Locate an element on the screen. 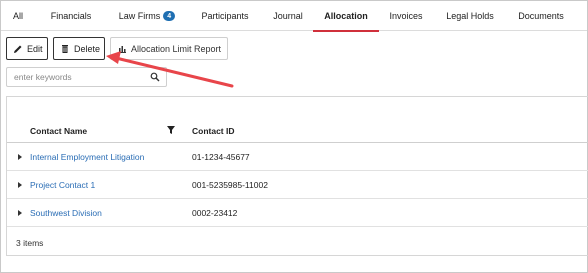 The image size is (588, 273). tab-label: Documents is located at coordinates (541, 15).